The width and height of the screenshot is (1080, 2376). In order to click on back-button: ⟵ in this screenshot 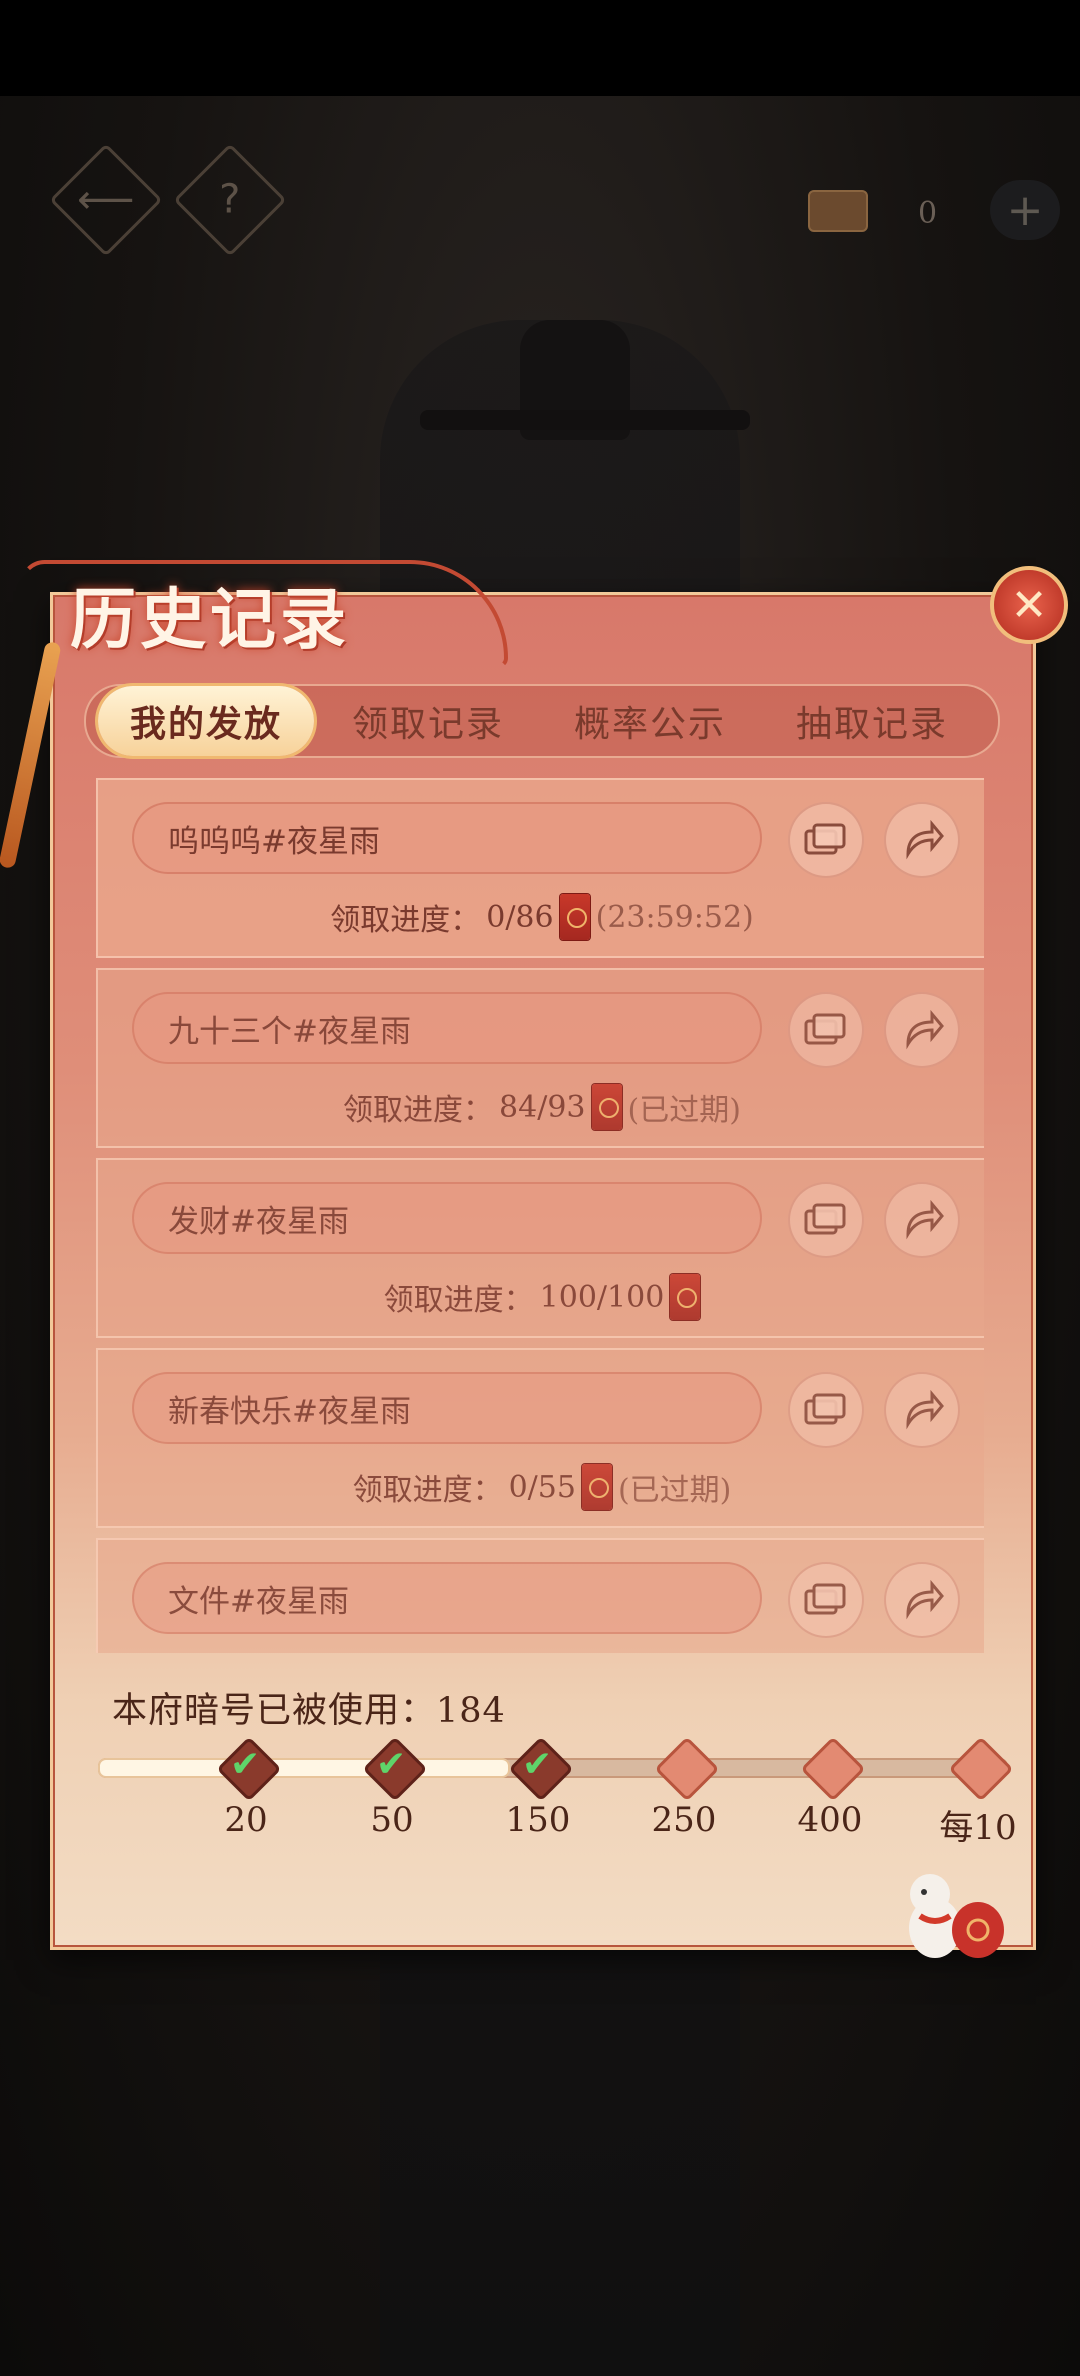, I will do `click(106, 200)`.